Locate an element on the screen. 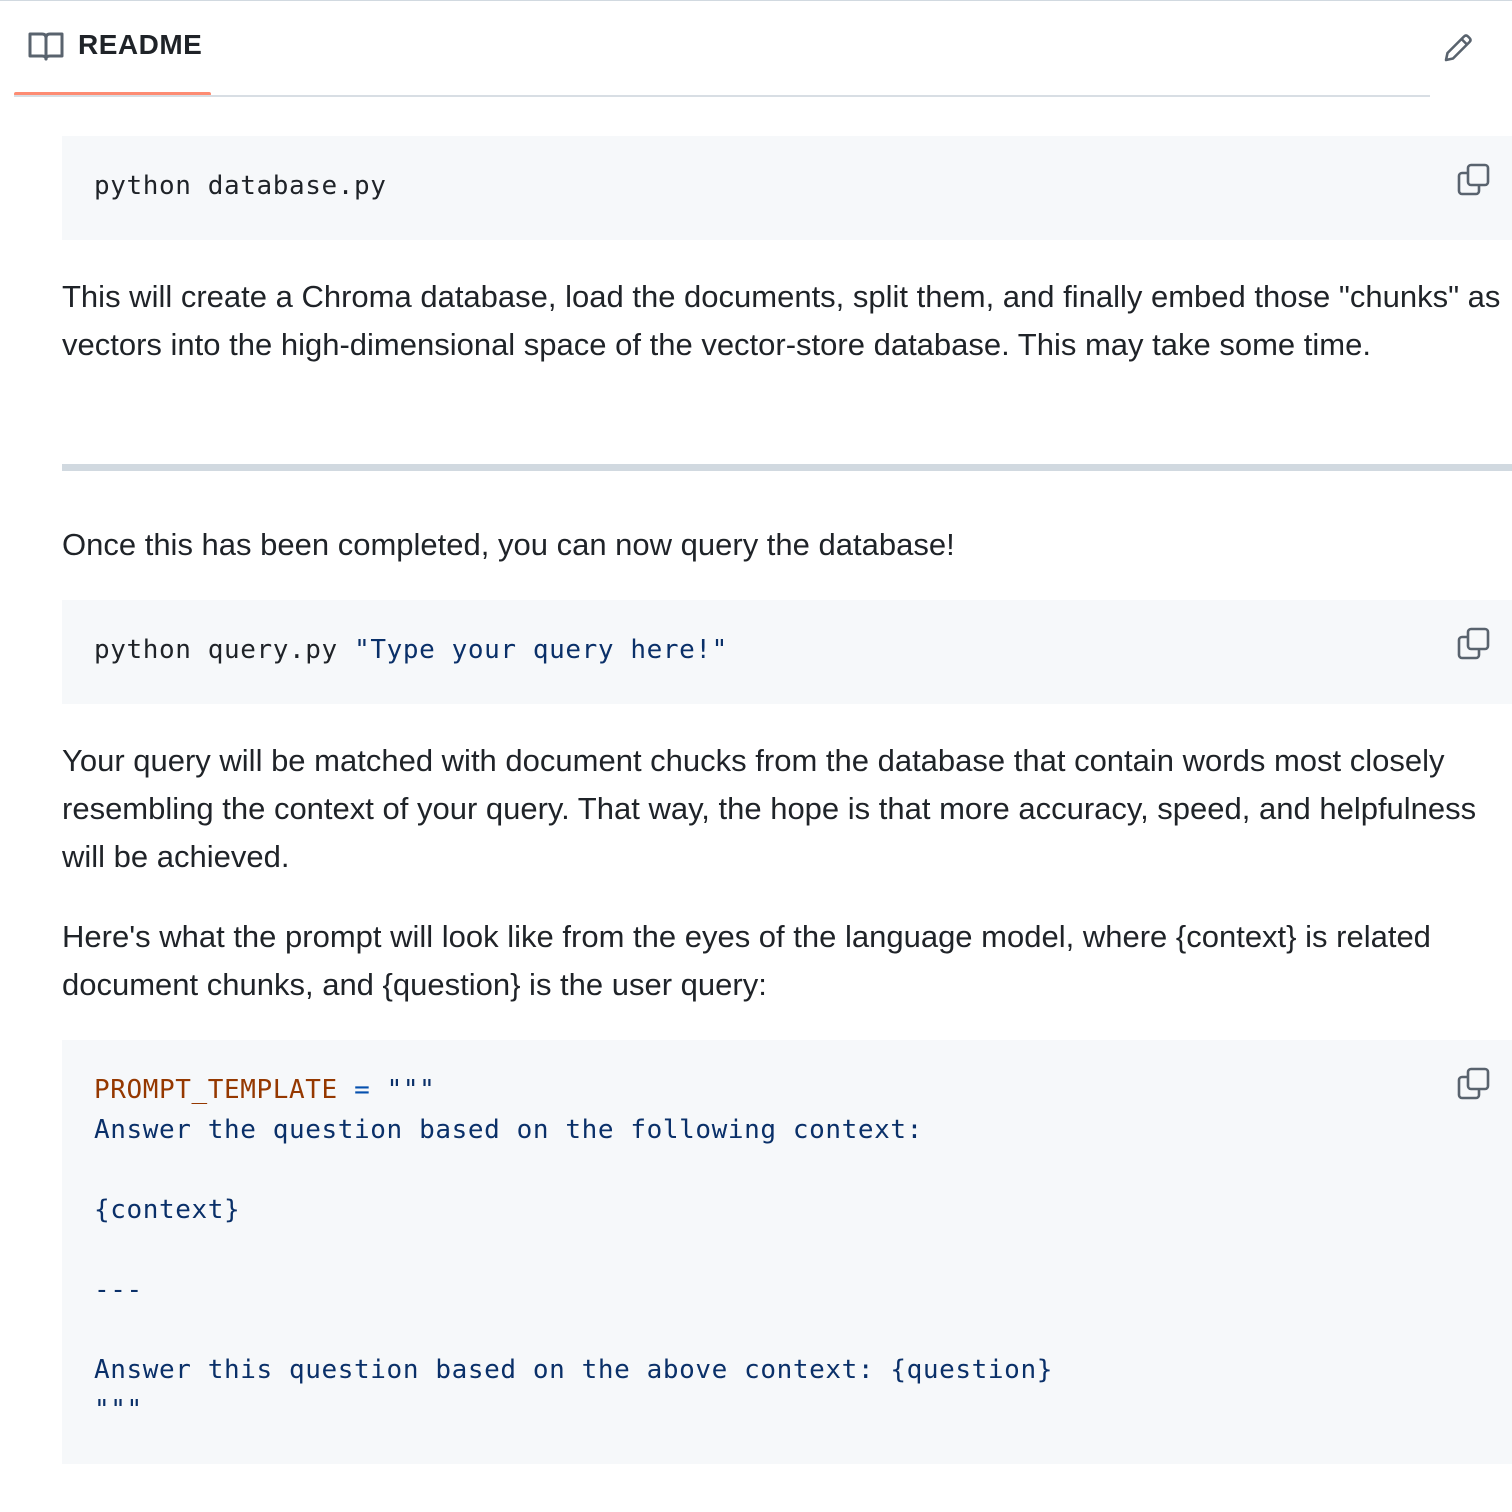 This screenshot has width=1512, height=1512. code-string-argument: "Type your query here!" is located at coordinates (541, 650).